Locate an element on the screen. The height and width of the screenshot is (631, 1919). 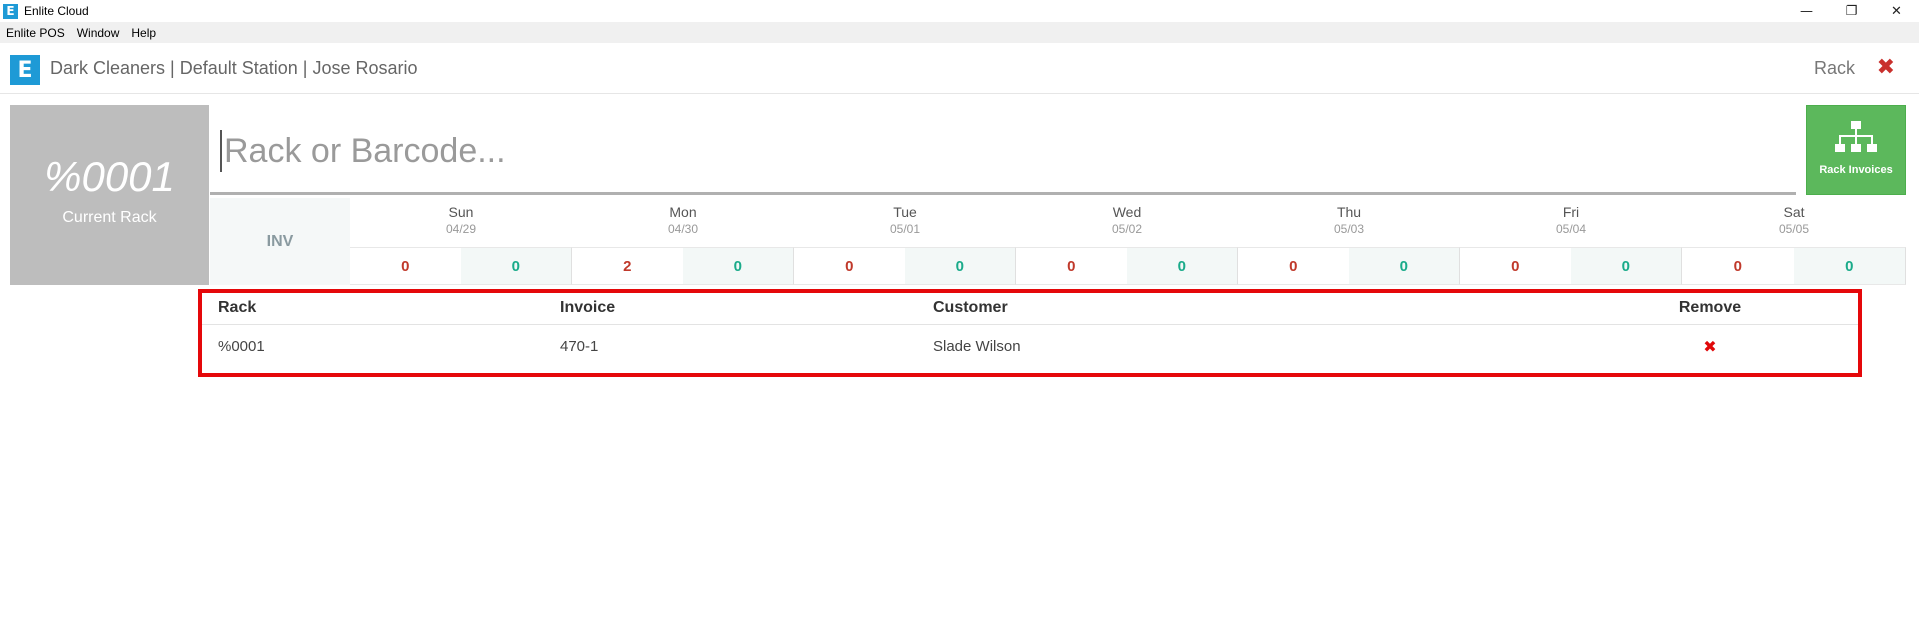
menu-window: Window is located at coordinates (98, 33).